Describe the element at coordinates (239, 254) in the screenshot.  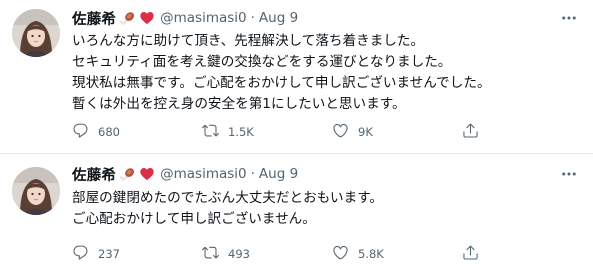
I see `retweet-count: 493` at that location.